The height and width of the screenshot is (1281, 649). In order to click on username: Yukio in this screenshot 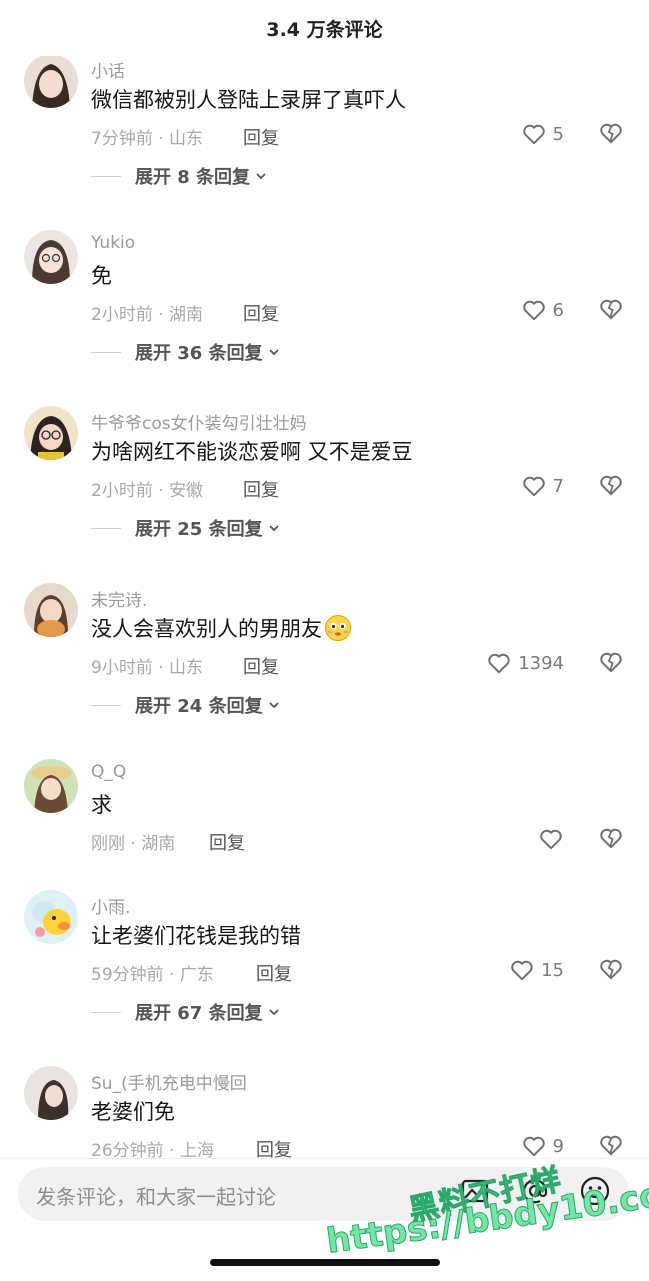, I will do `click(113, 243)`.